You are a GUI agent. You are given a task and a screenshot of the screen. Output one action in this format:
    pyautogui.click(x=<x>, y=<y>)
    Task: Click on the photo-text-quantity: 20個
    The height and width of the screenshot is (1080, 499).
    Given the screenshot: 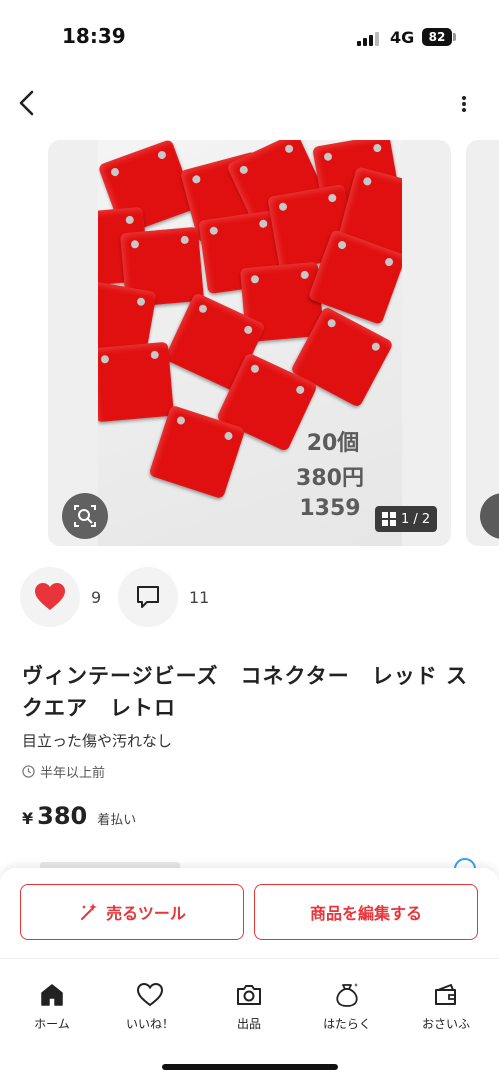 What is the action you would take?
    pyautogui.click(x=333, y=443)
    